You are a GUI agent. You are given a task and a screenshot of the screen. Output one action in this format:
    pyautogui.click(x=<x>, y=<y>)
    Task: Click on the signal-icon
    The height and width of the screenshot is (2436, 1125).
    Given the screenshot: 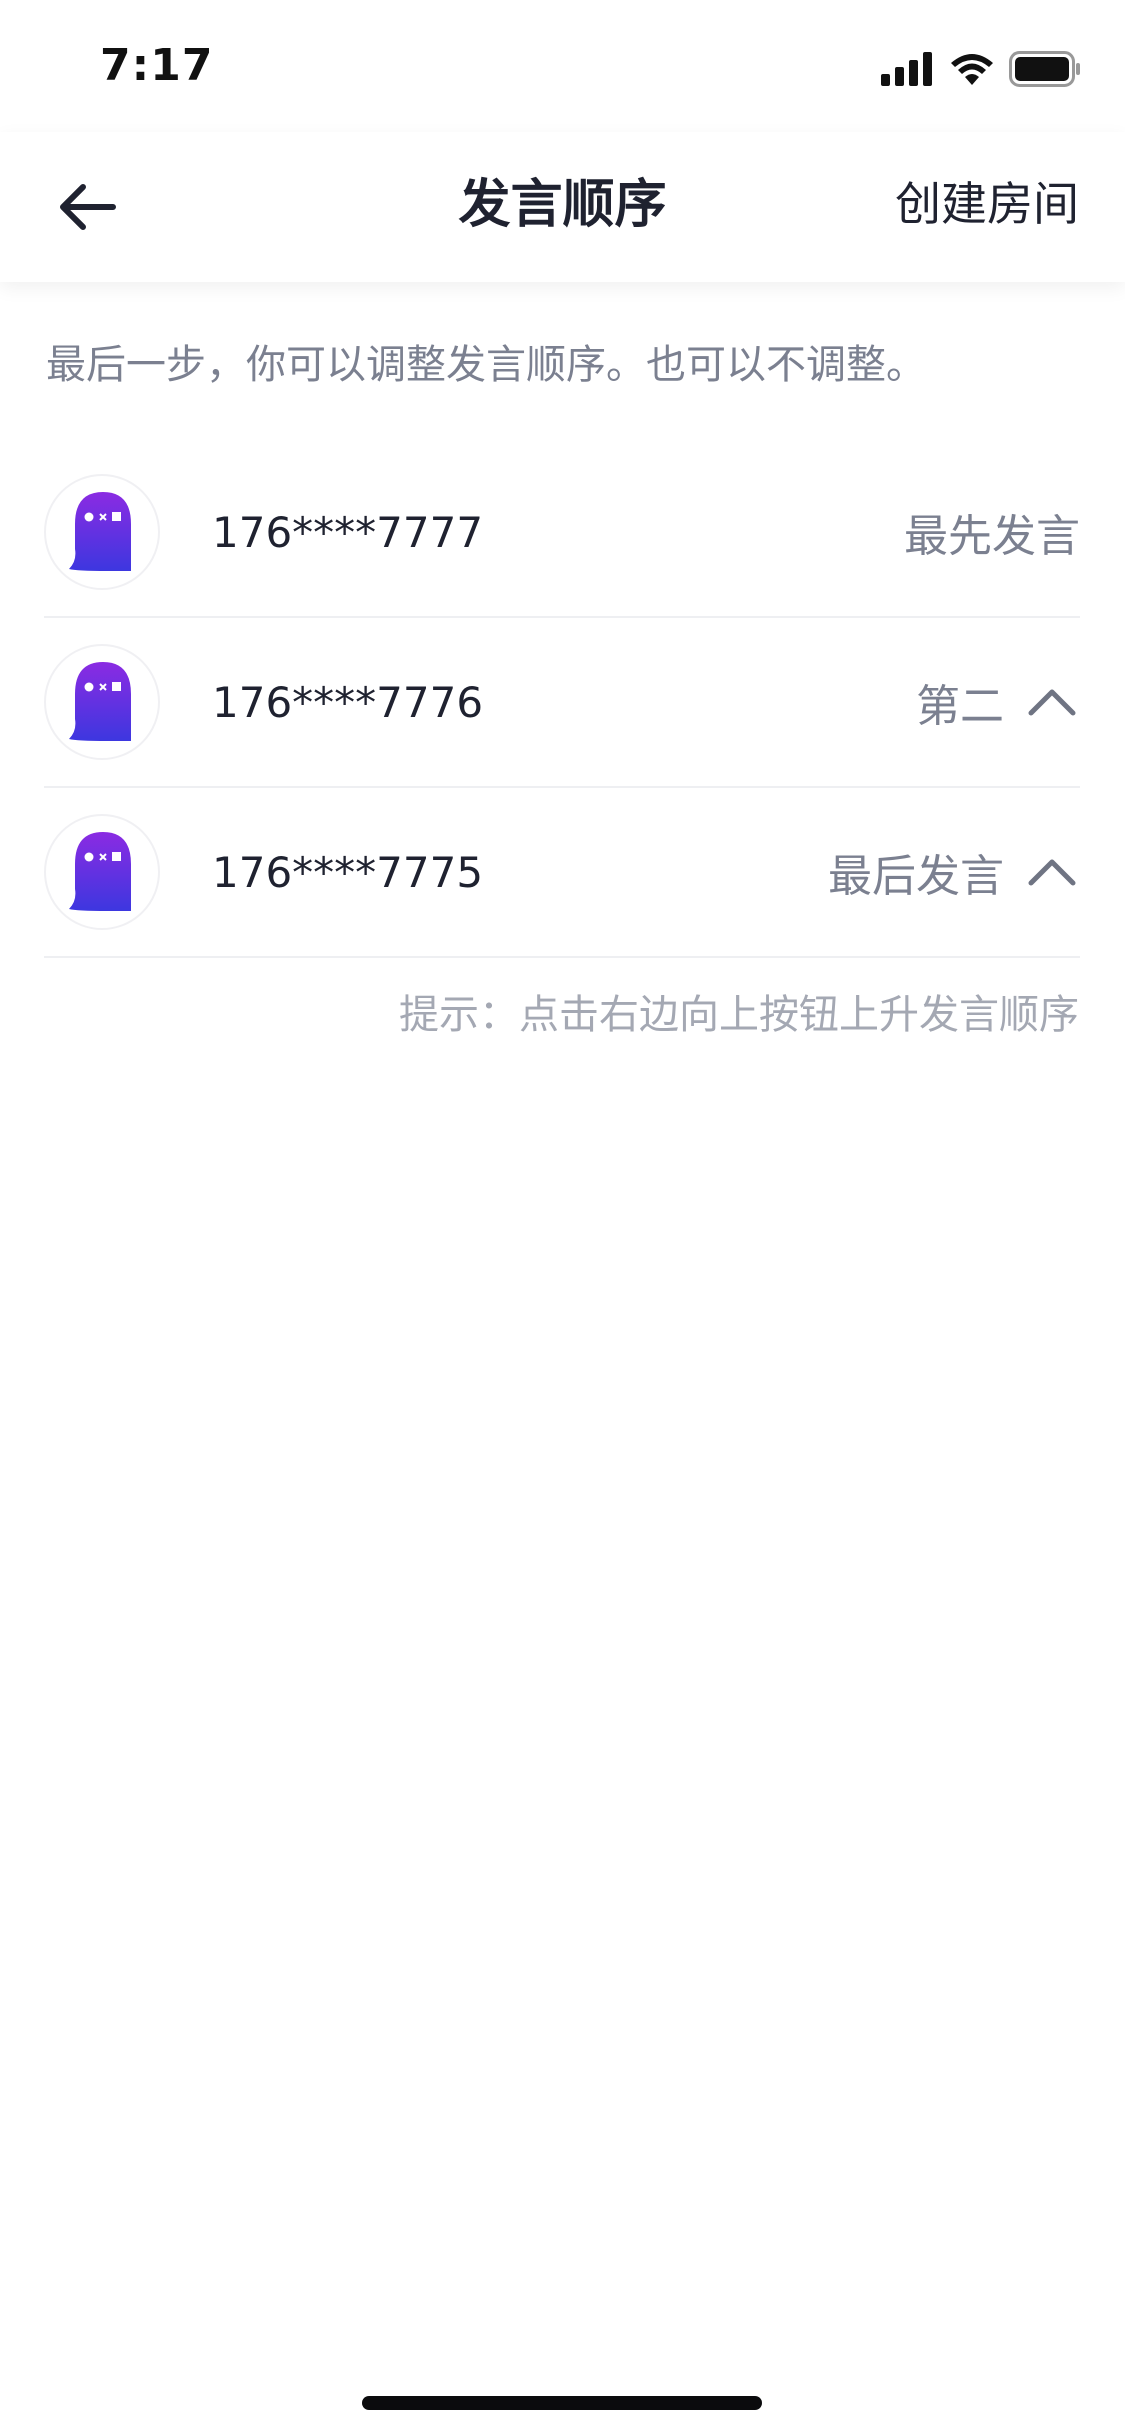 What is the action you would take?
    pyautogui.click(x=906, y=69)
    